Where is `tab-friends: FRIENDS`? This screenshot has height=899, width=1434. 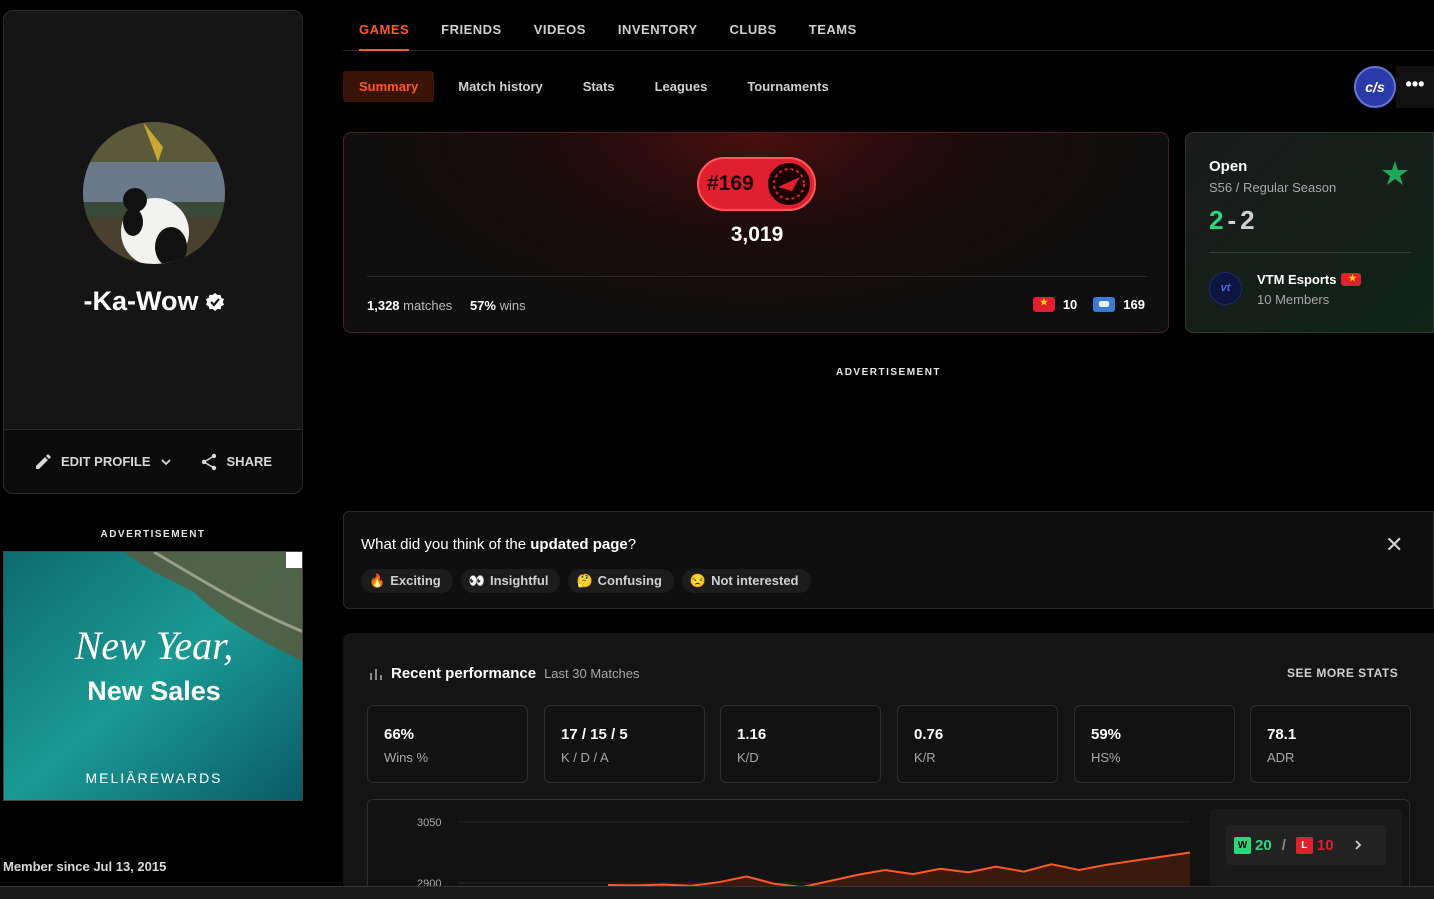 tab-friends: FRIENDS is located at coordinates (471, 25).